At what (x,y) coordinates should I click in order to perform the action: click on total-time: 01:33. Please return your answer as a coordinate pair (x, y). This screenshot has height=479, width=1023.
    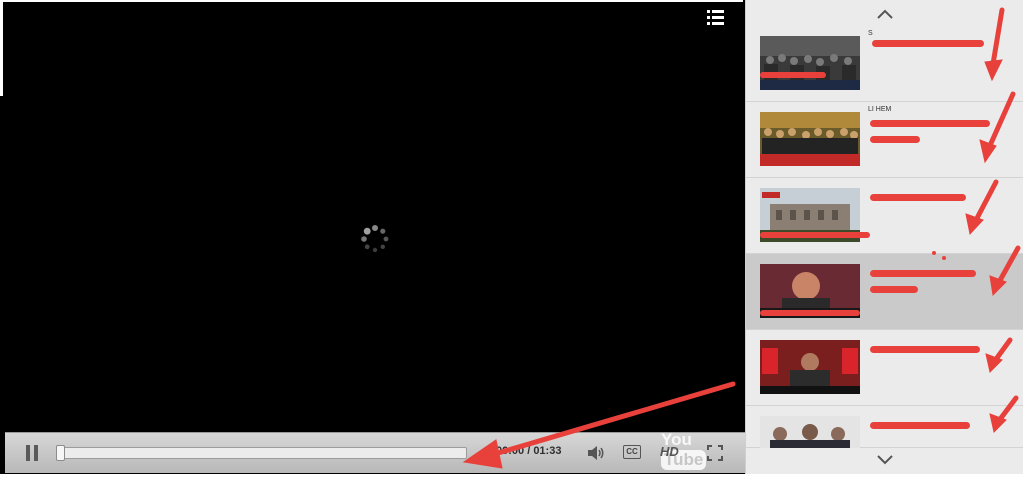
    Looking at the image, I should click on (547, 451).